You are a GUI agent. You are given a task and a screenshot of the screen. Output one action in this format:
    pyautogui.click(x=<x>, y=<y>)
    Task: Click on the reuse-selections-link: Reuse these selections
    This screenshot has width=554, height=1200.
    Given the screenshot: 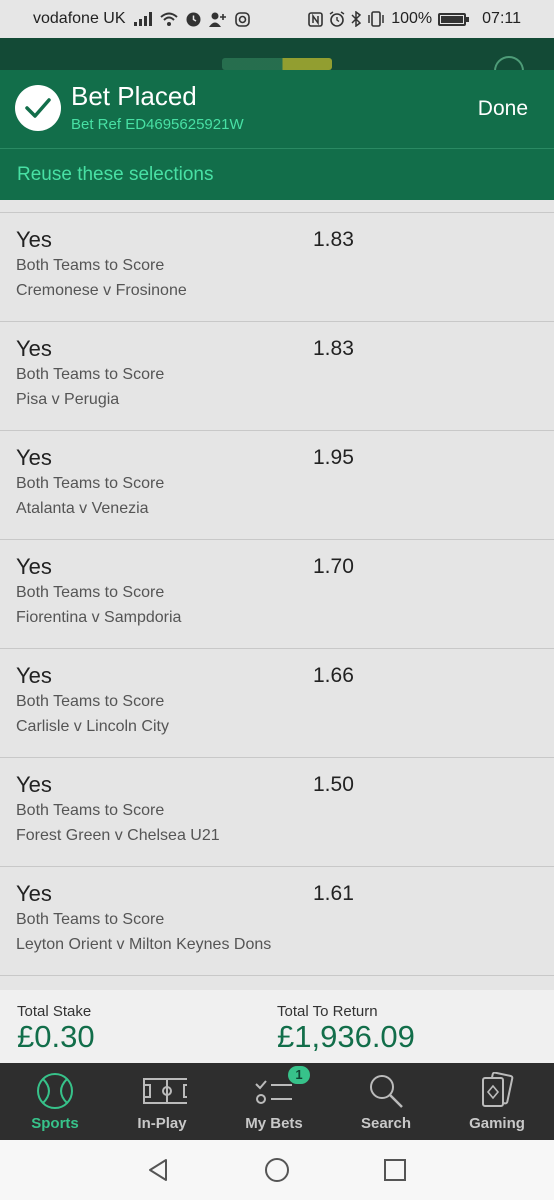 What is the action you would take?
    pyautogui.click(x=115, y=175)
    